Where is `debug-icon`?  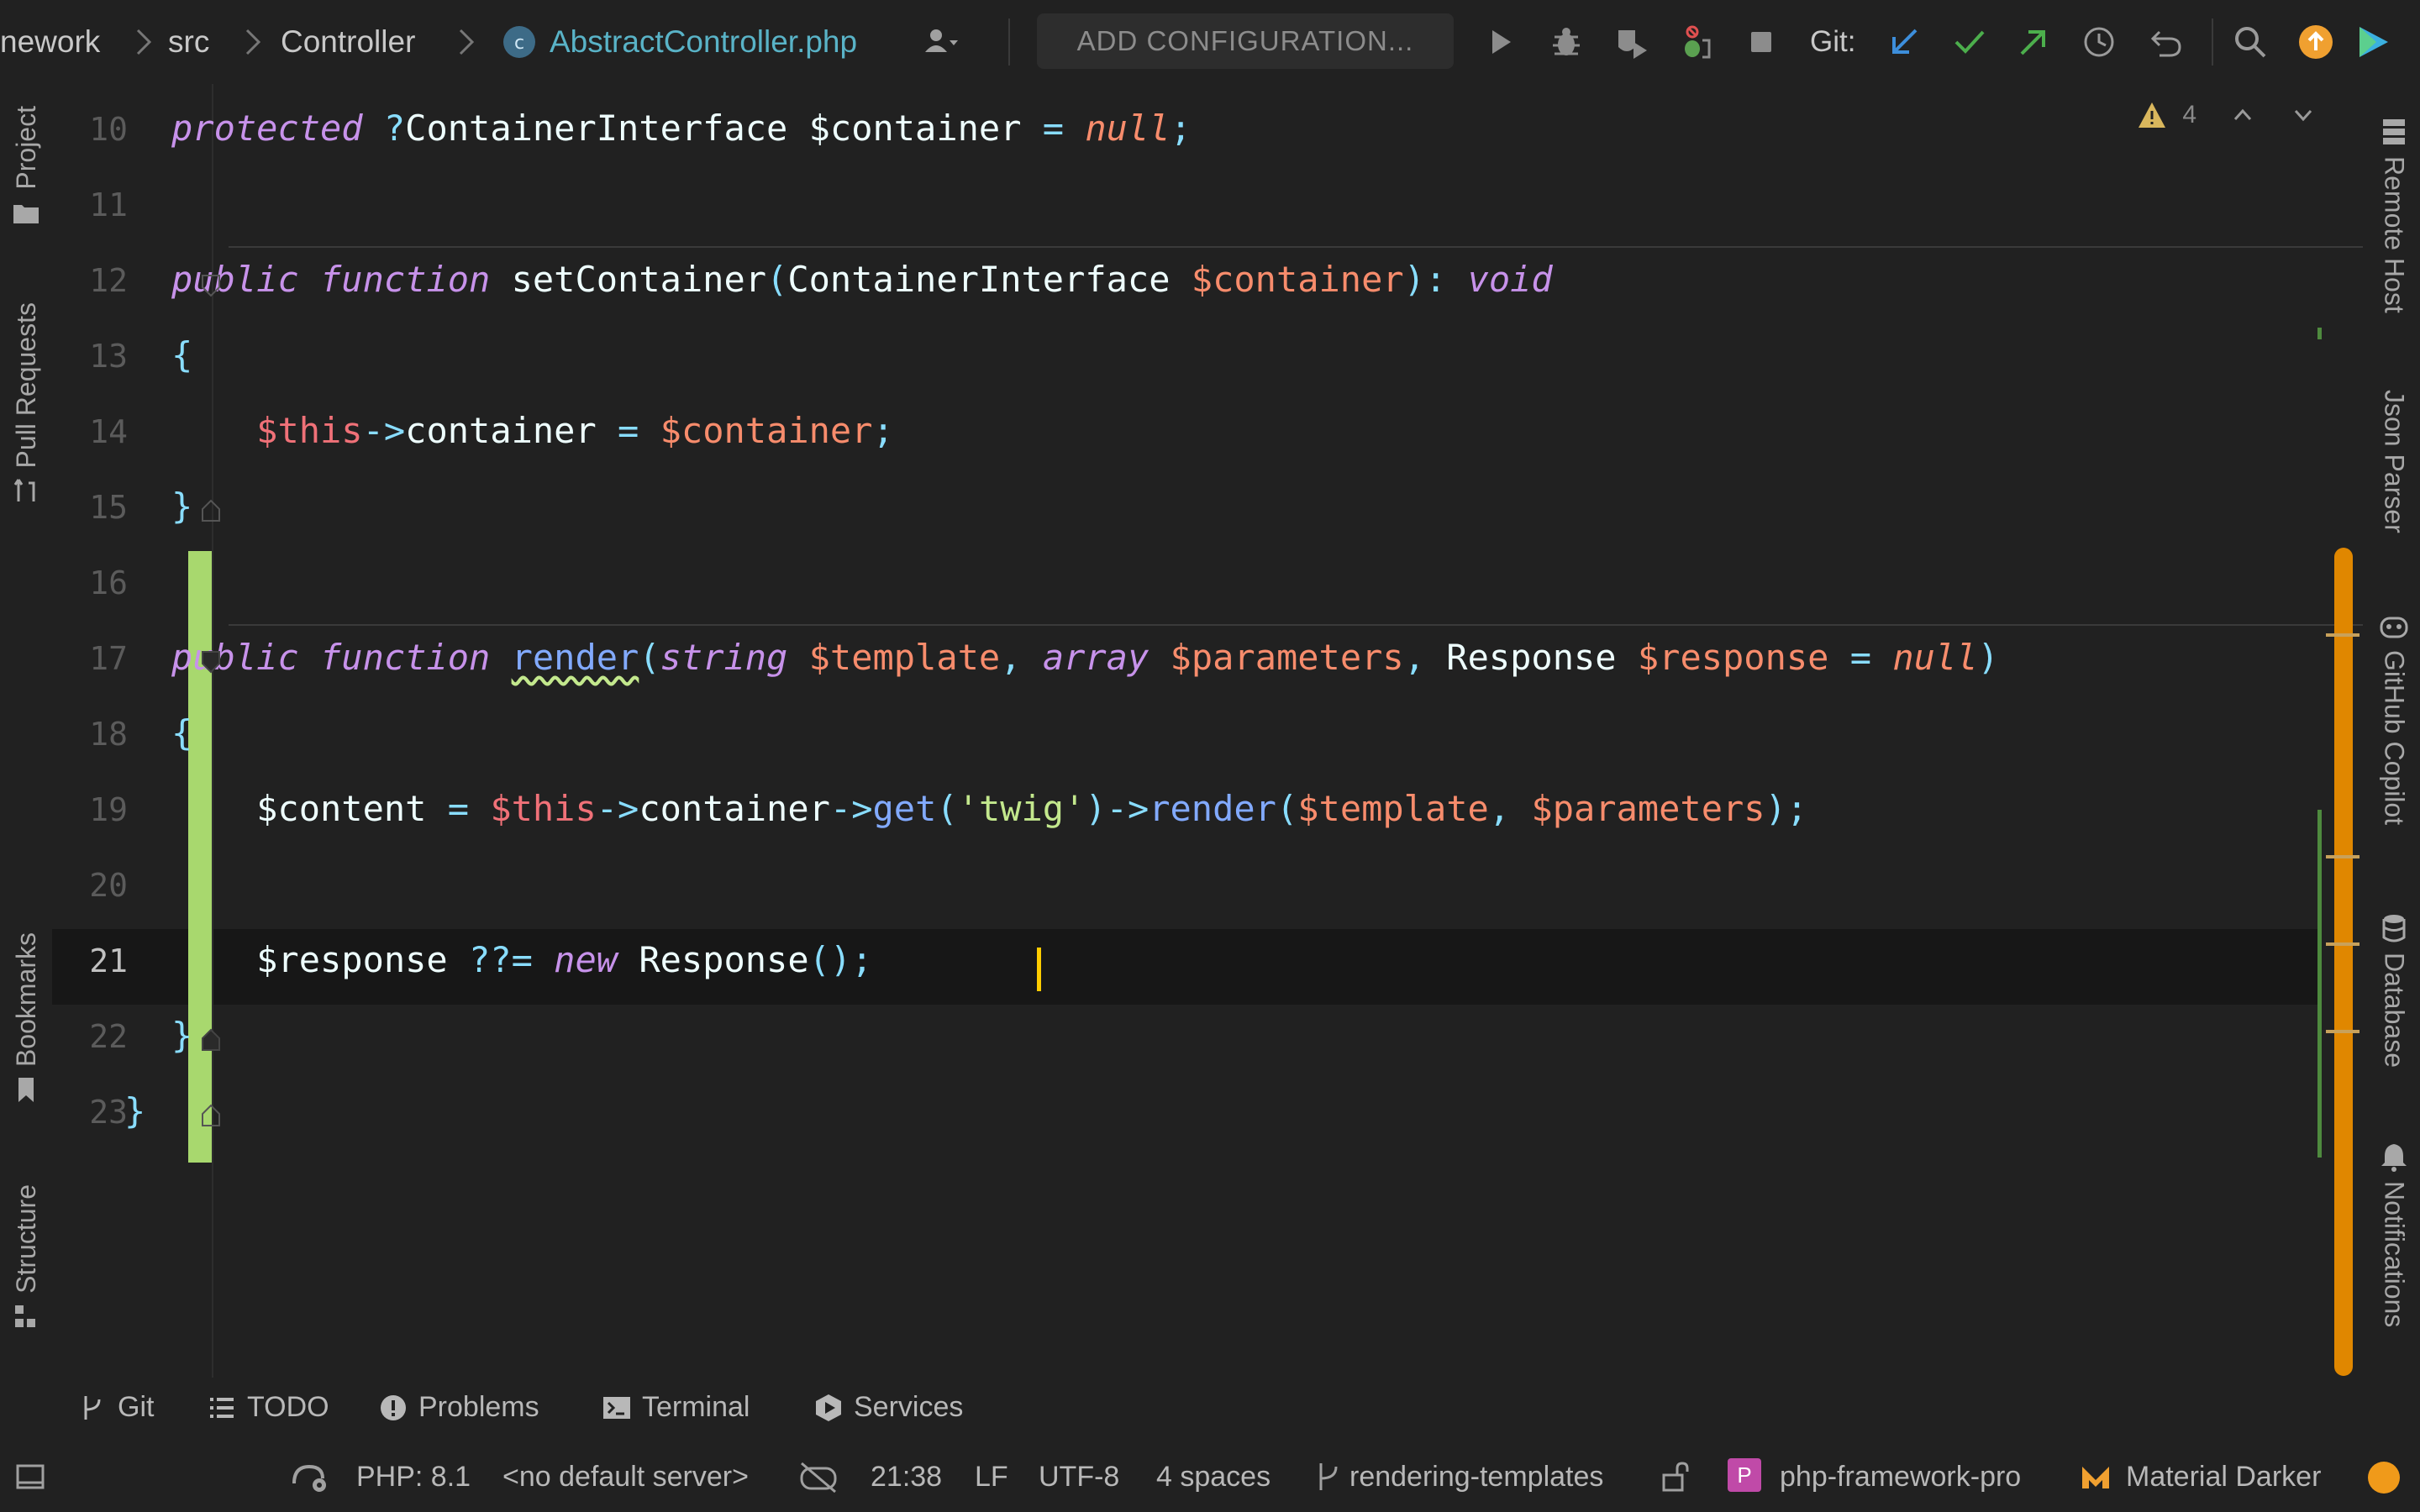
debug-icon is located at coordinates (1566, 42).